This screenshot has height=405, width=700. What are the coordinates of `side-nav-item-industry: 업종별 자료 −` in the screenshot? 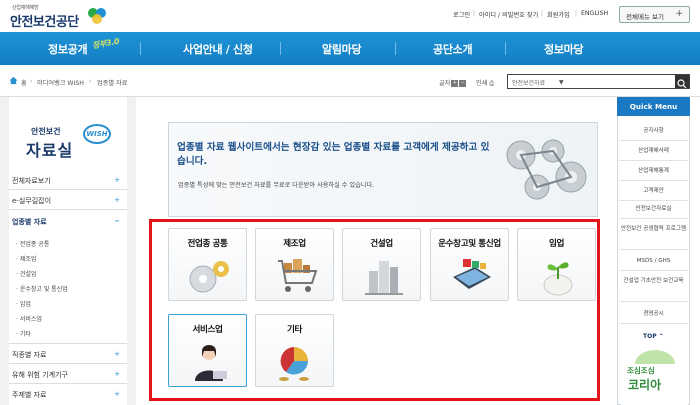 It's located at (68, 222).